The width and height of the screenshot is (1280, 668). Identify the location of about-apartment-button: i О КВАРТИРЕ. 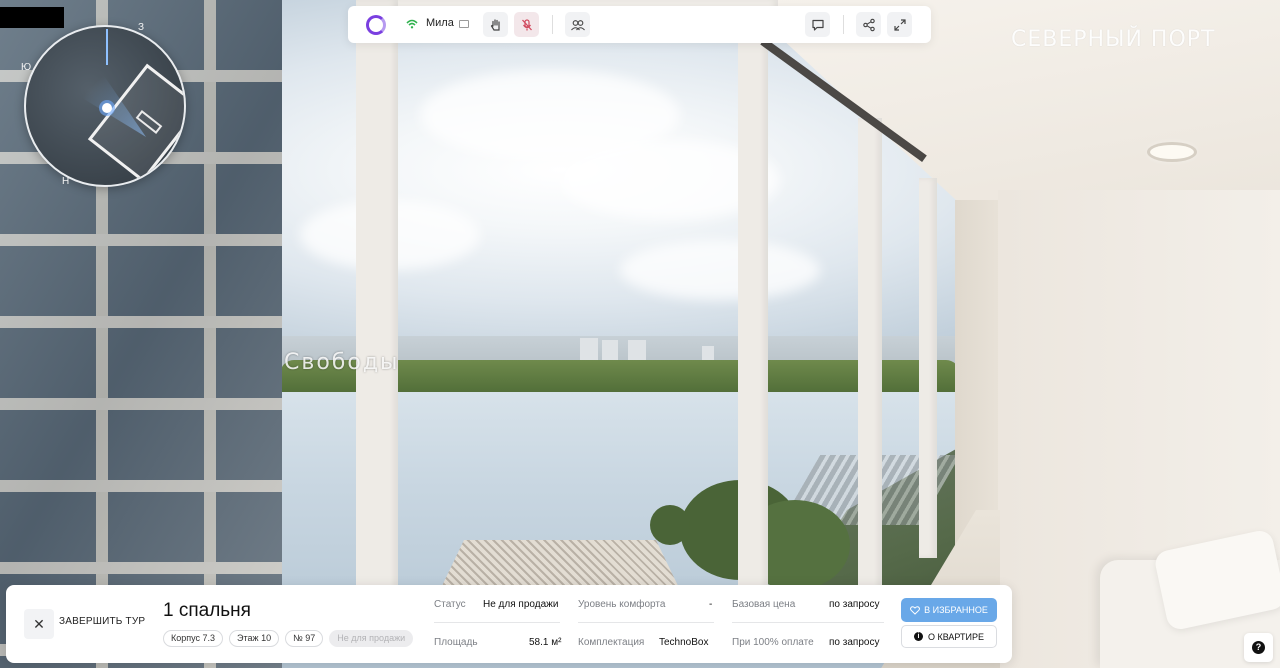
(949, 636).